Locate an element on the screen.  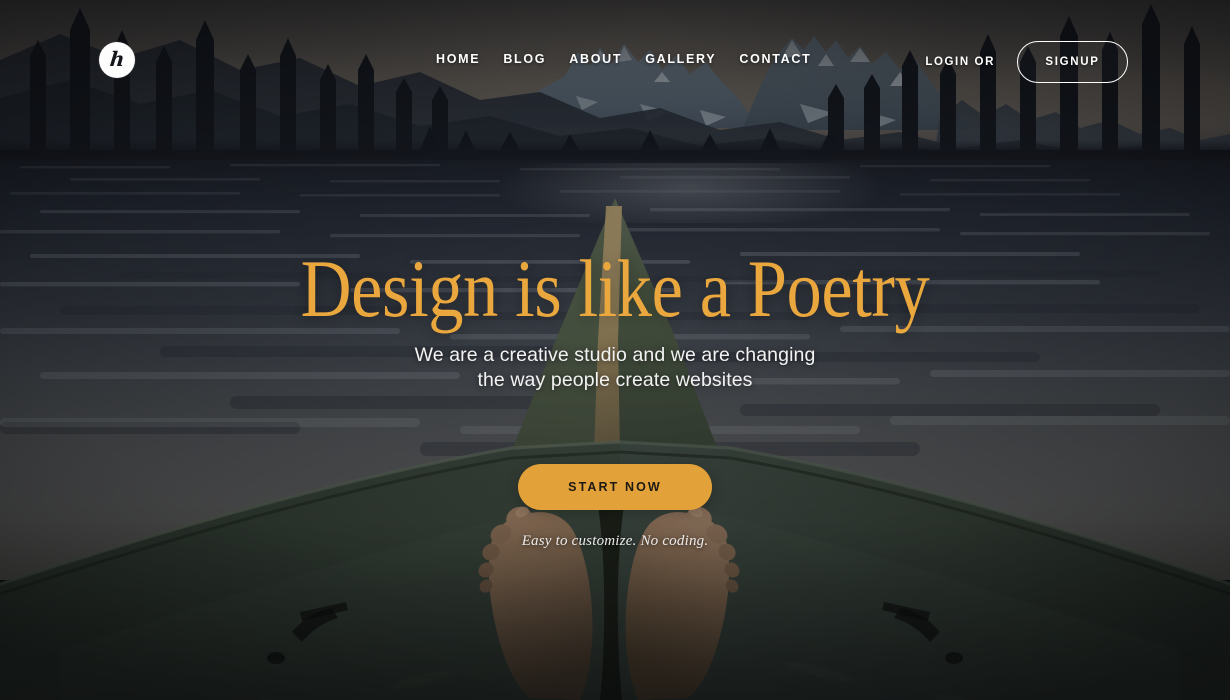
brand-logo: h is located at coordinates (117, 60).